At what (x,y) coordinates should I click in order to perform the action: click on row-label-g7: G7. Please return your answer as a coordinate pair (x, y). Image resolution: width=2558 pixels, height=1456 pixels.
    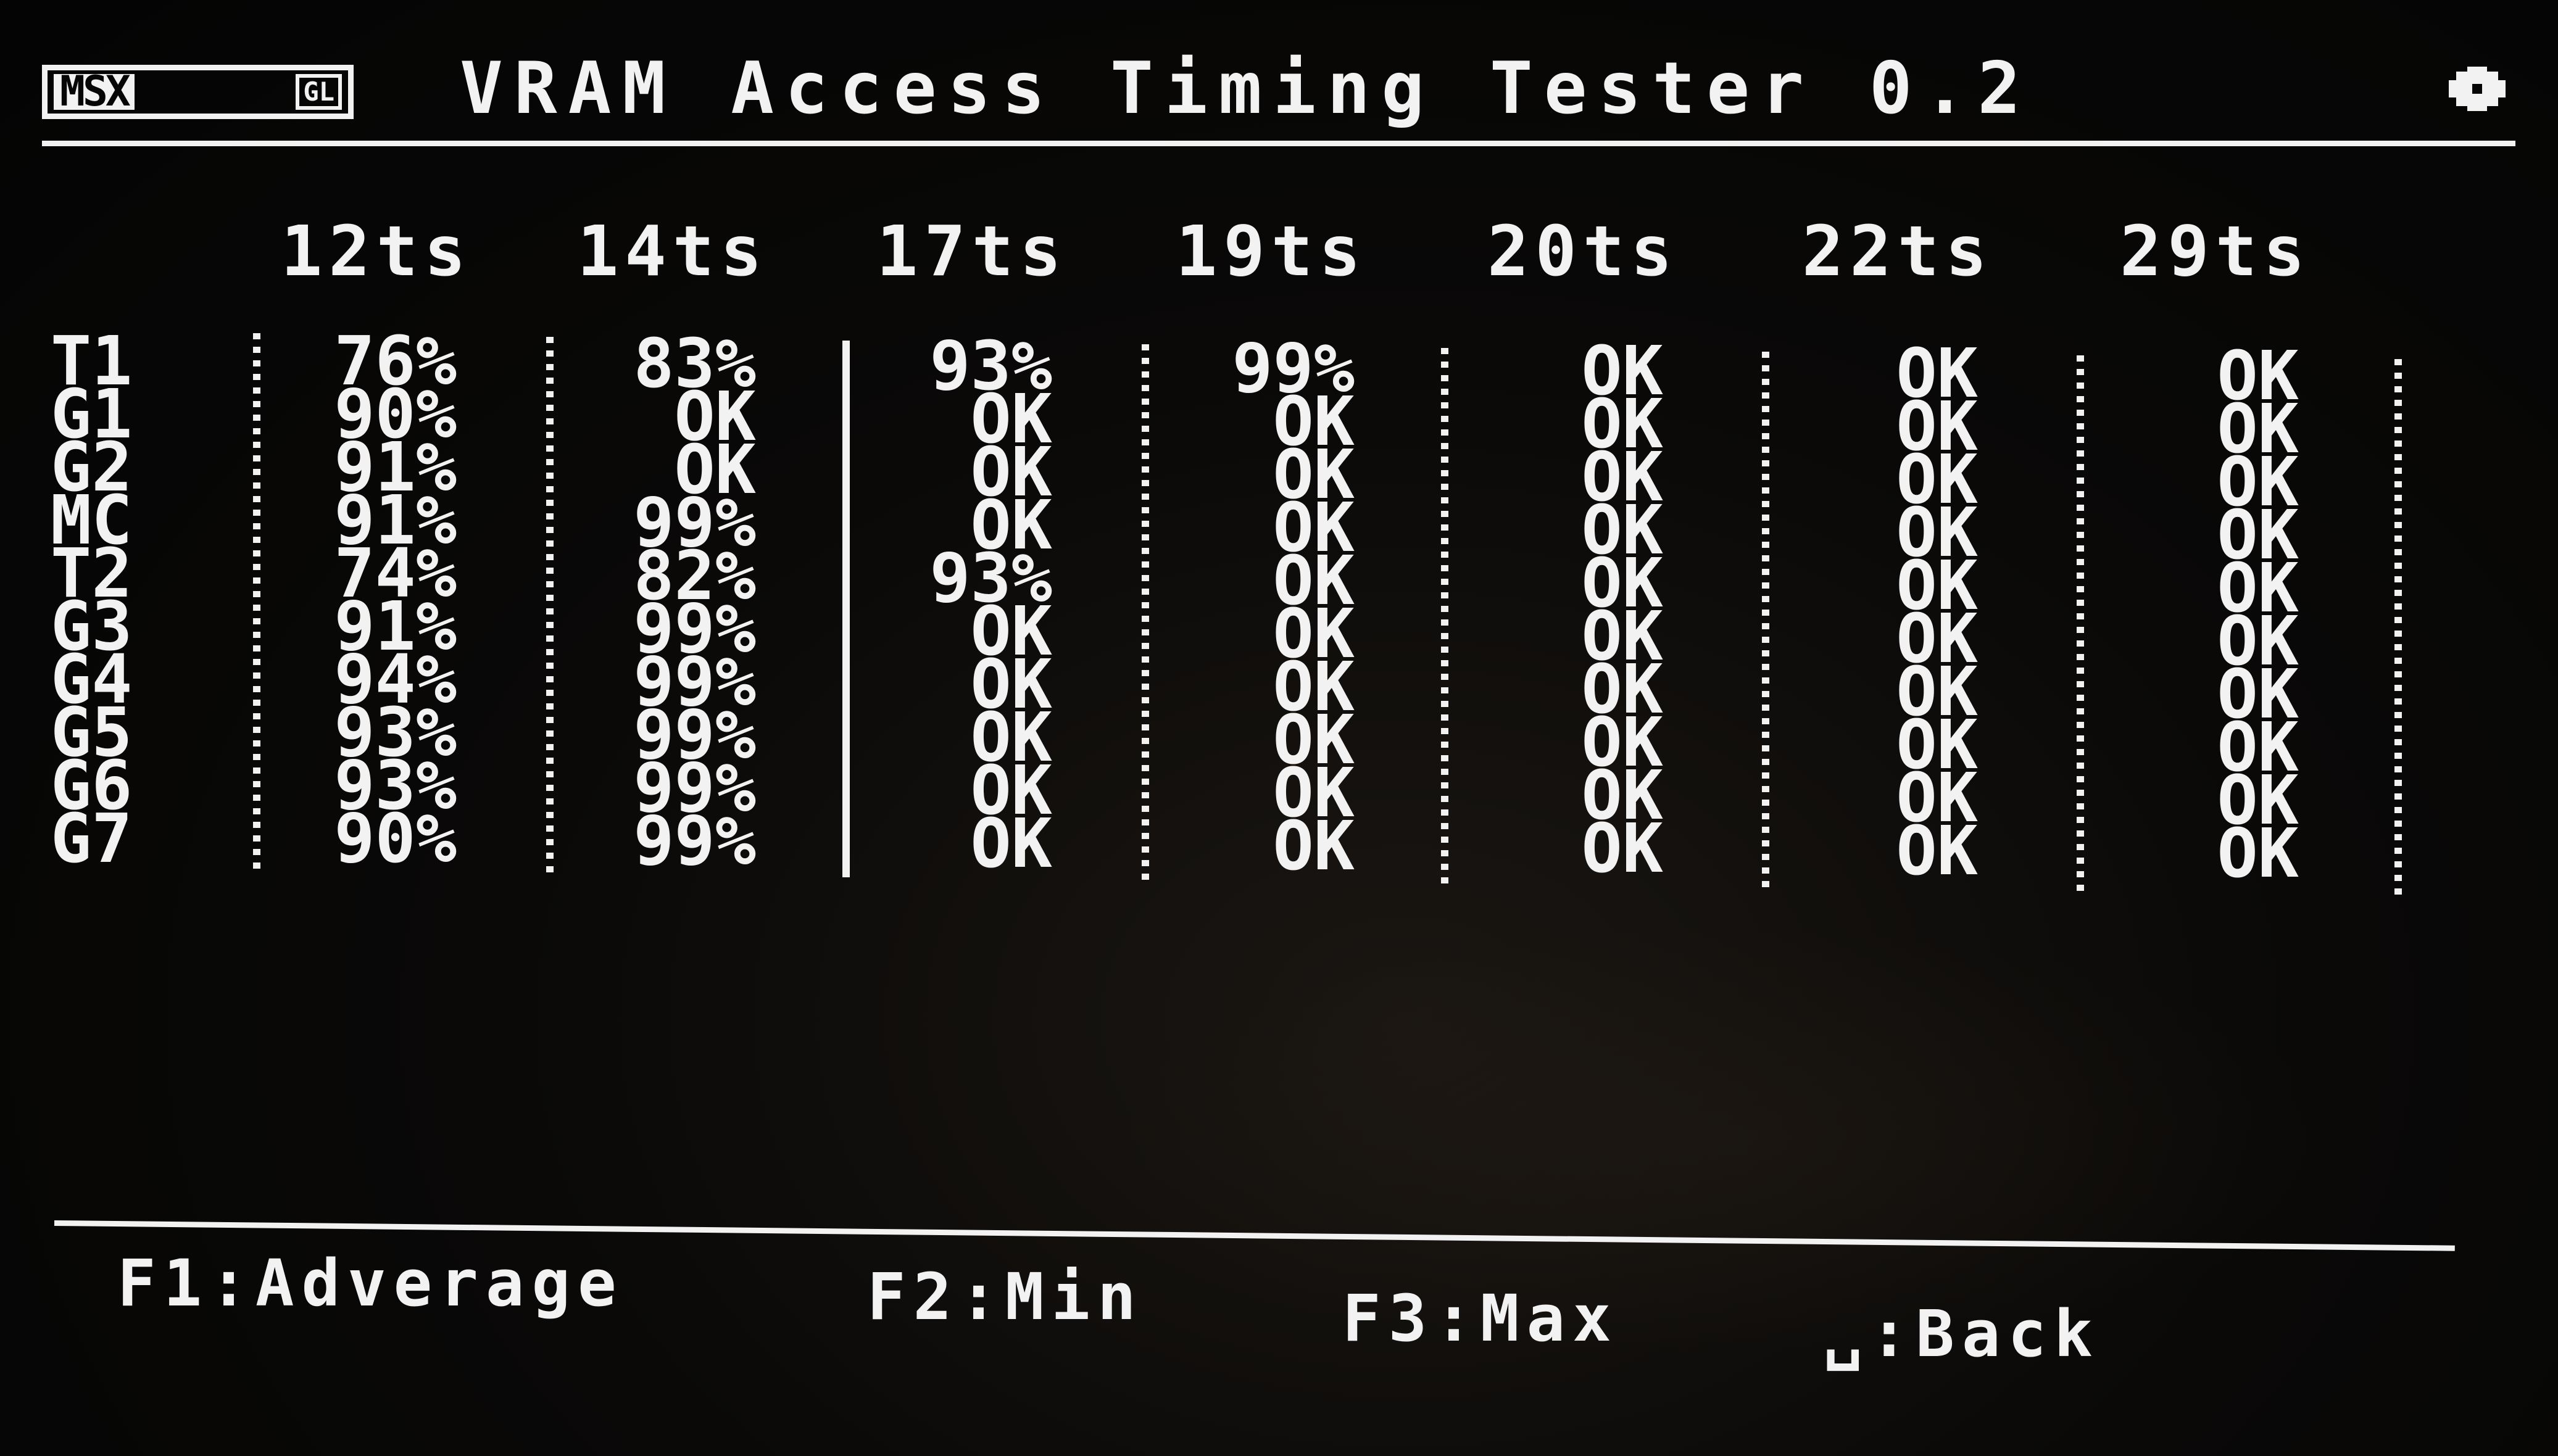
    Looking at the image, I should click on (92, 839).